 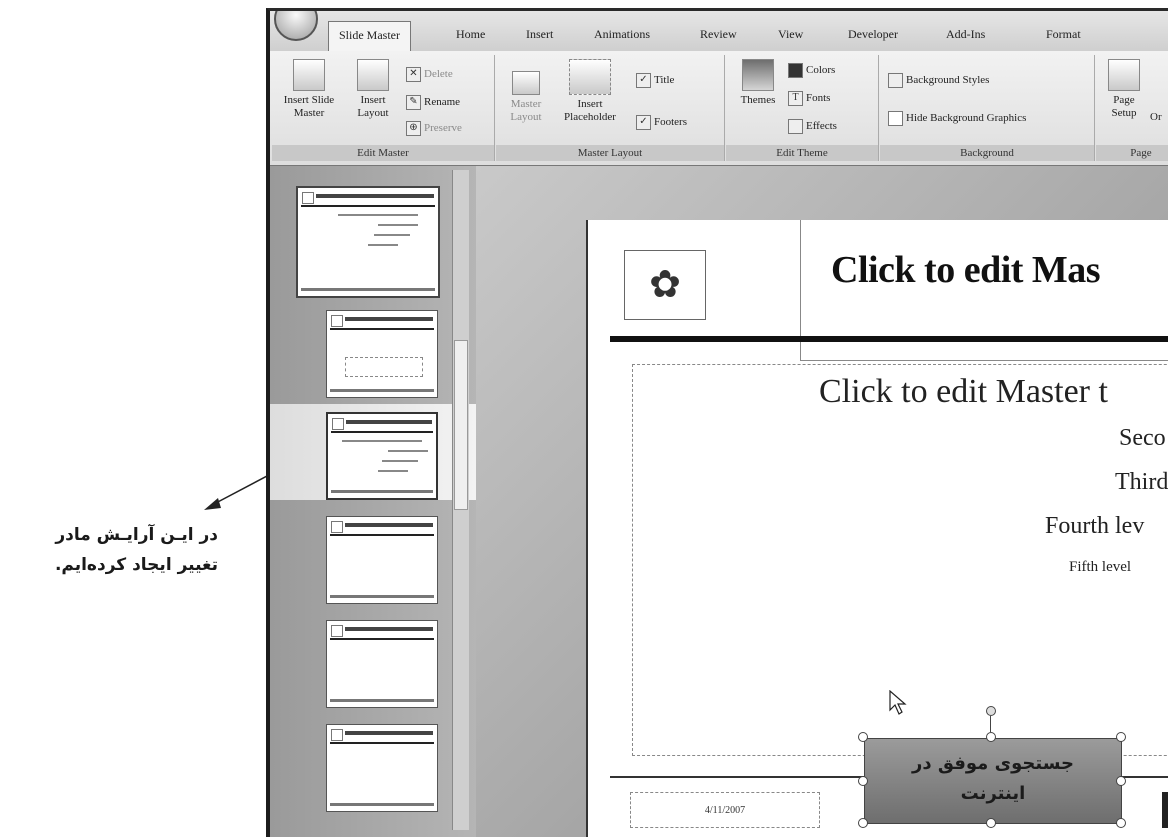 I want to click on office-button, so click(x=296, y=26).